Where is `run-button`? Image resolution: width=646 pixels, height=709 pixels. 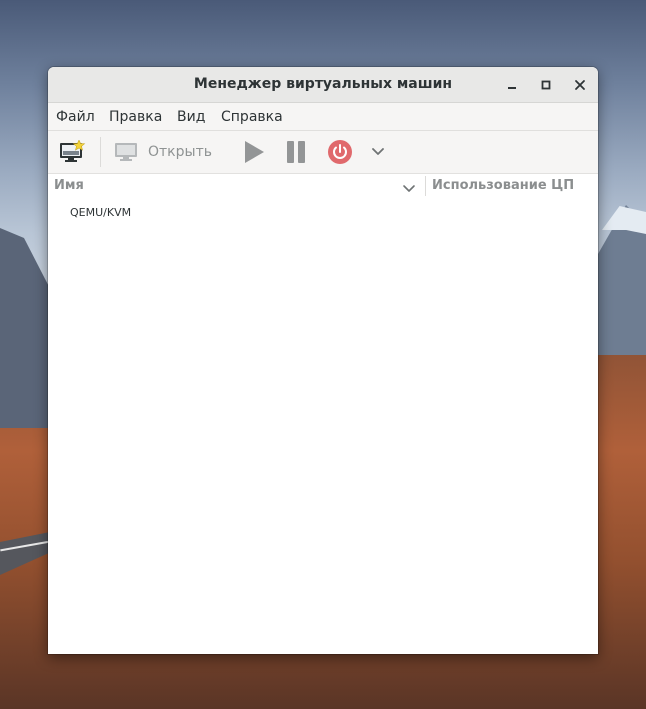
run-button is located at coordinates (254, 152).